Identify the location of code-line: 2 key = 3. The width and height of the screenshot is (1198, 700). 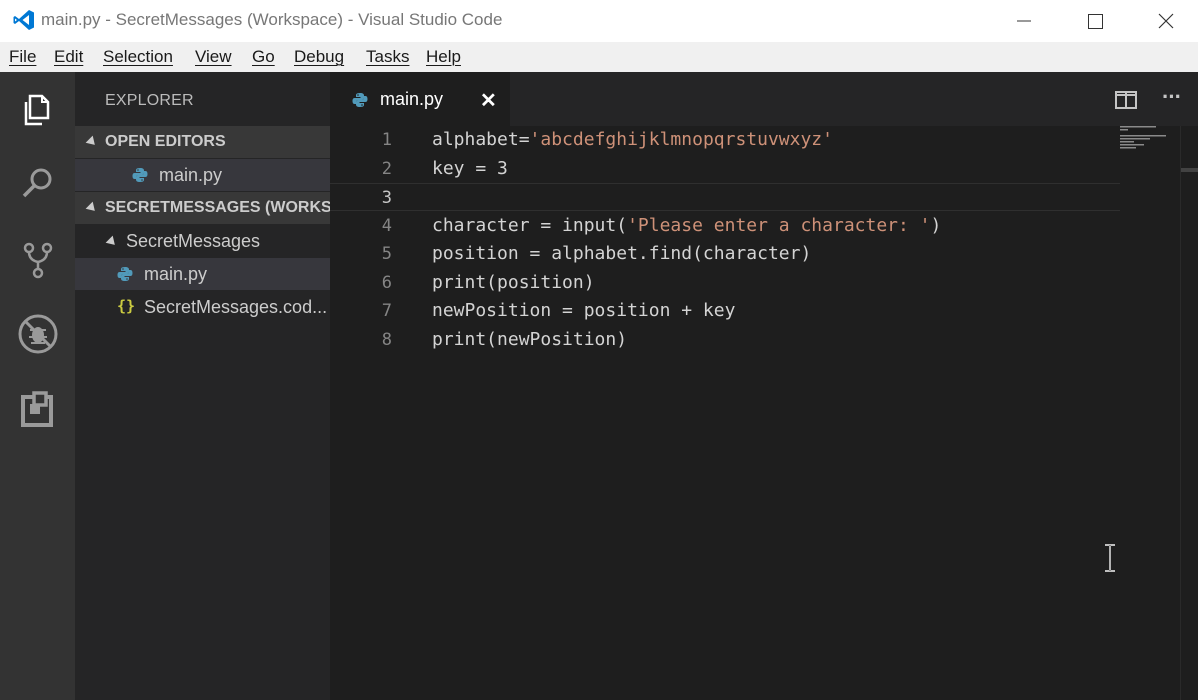
(725, 169).